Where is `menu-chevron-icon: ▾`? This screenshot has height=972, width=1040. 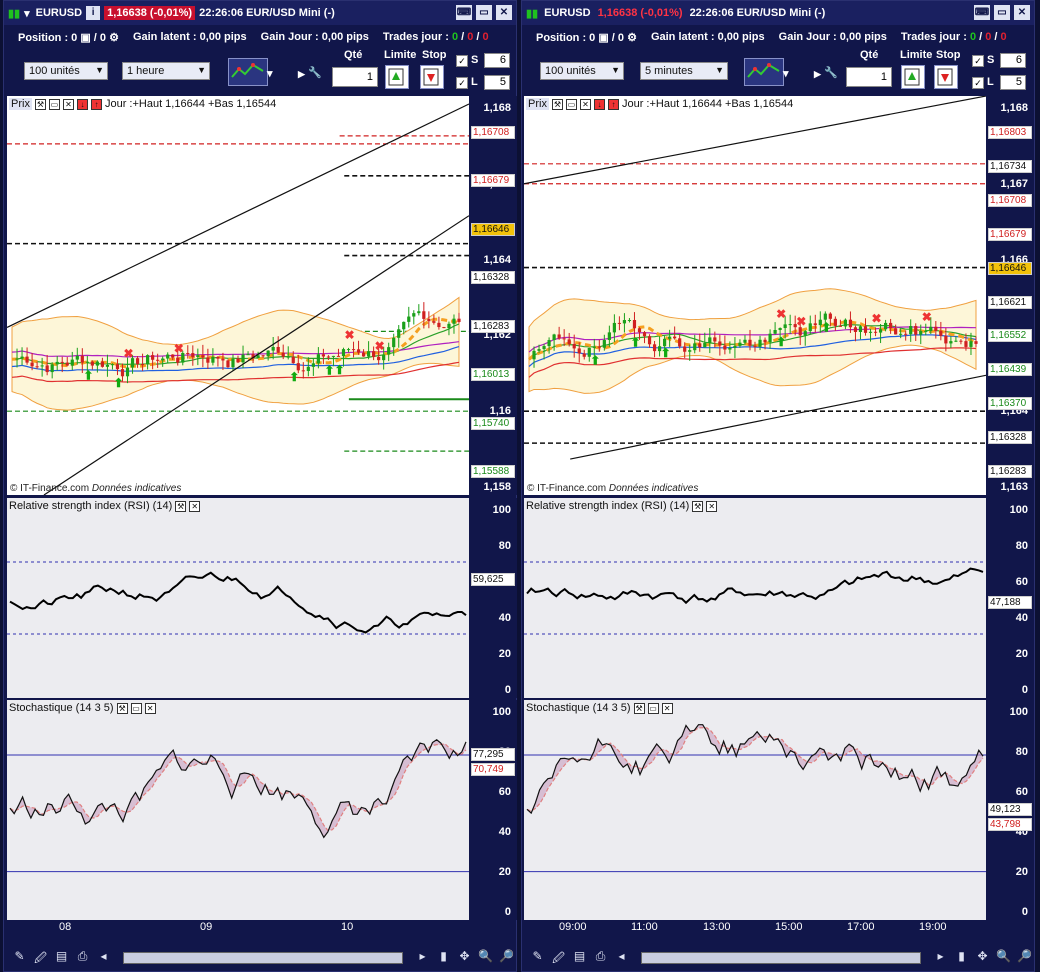
menu-chevron-icon: ▾ is located at coordinates (27, 13).